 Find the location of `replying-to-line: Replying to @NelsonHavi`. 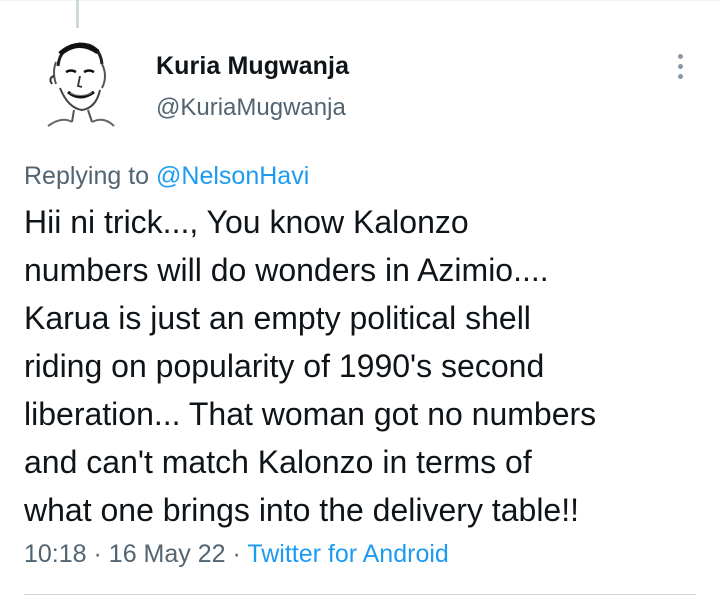

replying-to-line: Replying to @NelsonHavi is located at coordinates (166, 176).